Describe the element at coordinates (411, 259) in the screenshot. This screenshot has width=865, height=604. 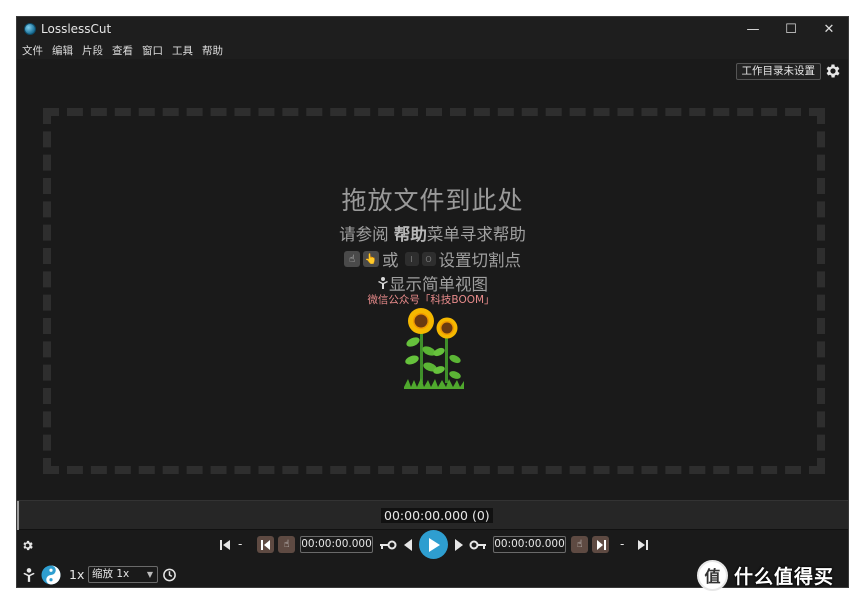
I see `key-i-hint: I` at that location.